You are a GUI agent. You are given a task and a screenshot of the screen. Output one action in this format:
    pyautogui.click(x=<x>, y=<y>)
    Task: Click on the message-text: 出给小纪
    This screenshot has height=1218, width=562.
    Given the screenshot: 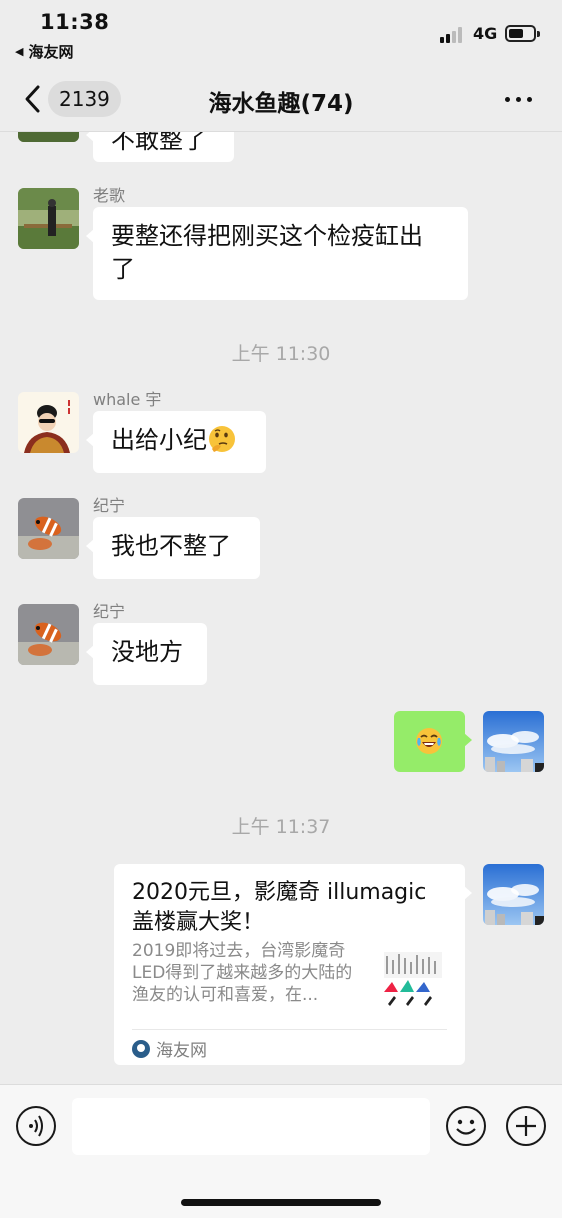 What is the action you would take?
    pyautogui.click(x=159, y=440)
    